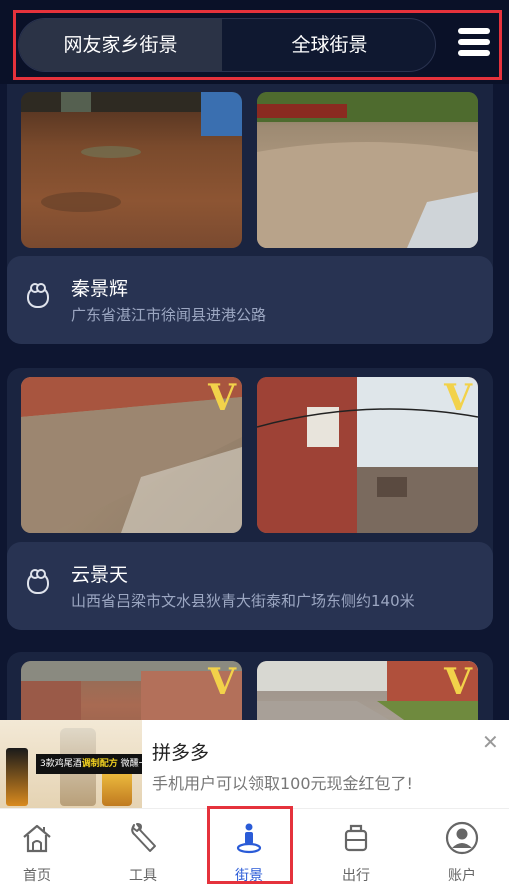 The height and width of the screenshot is (884, 509). I want to click on nav-item-home: 首页, so click(43, 846).